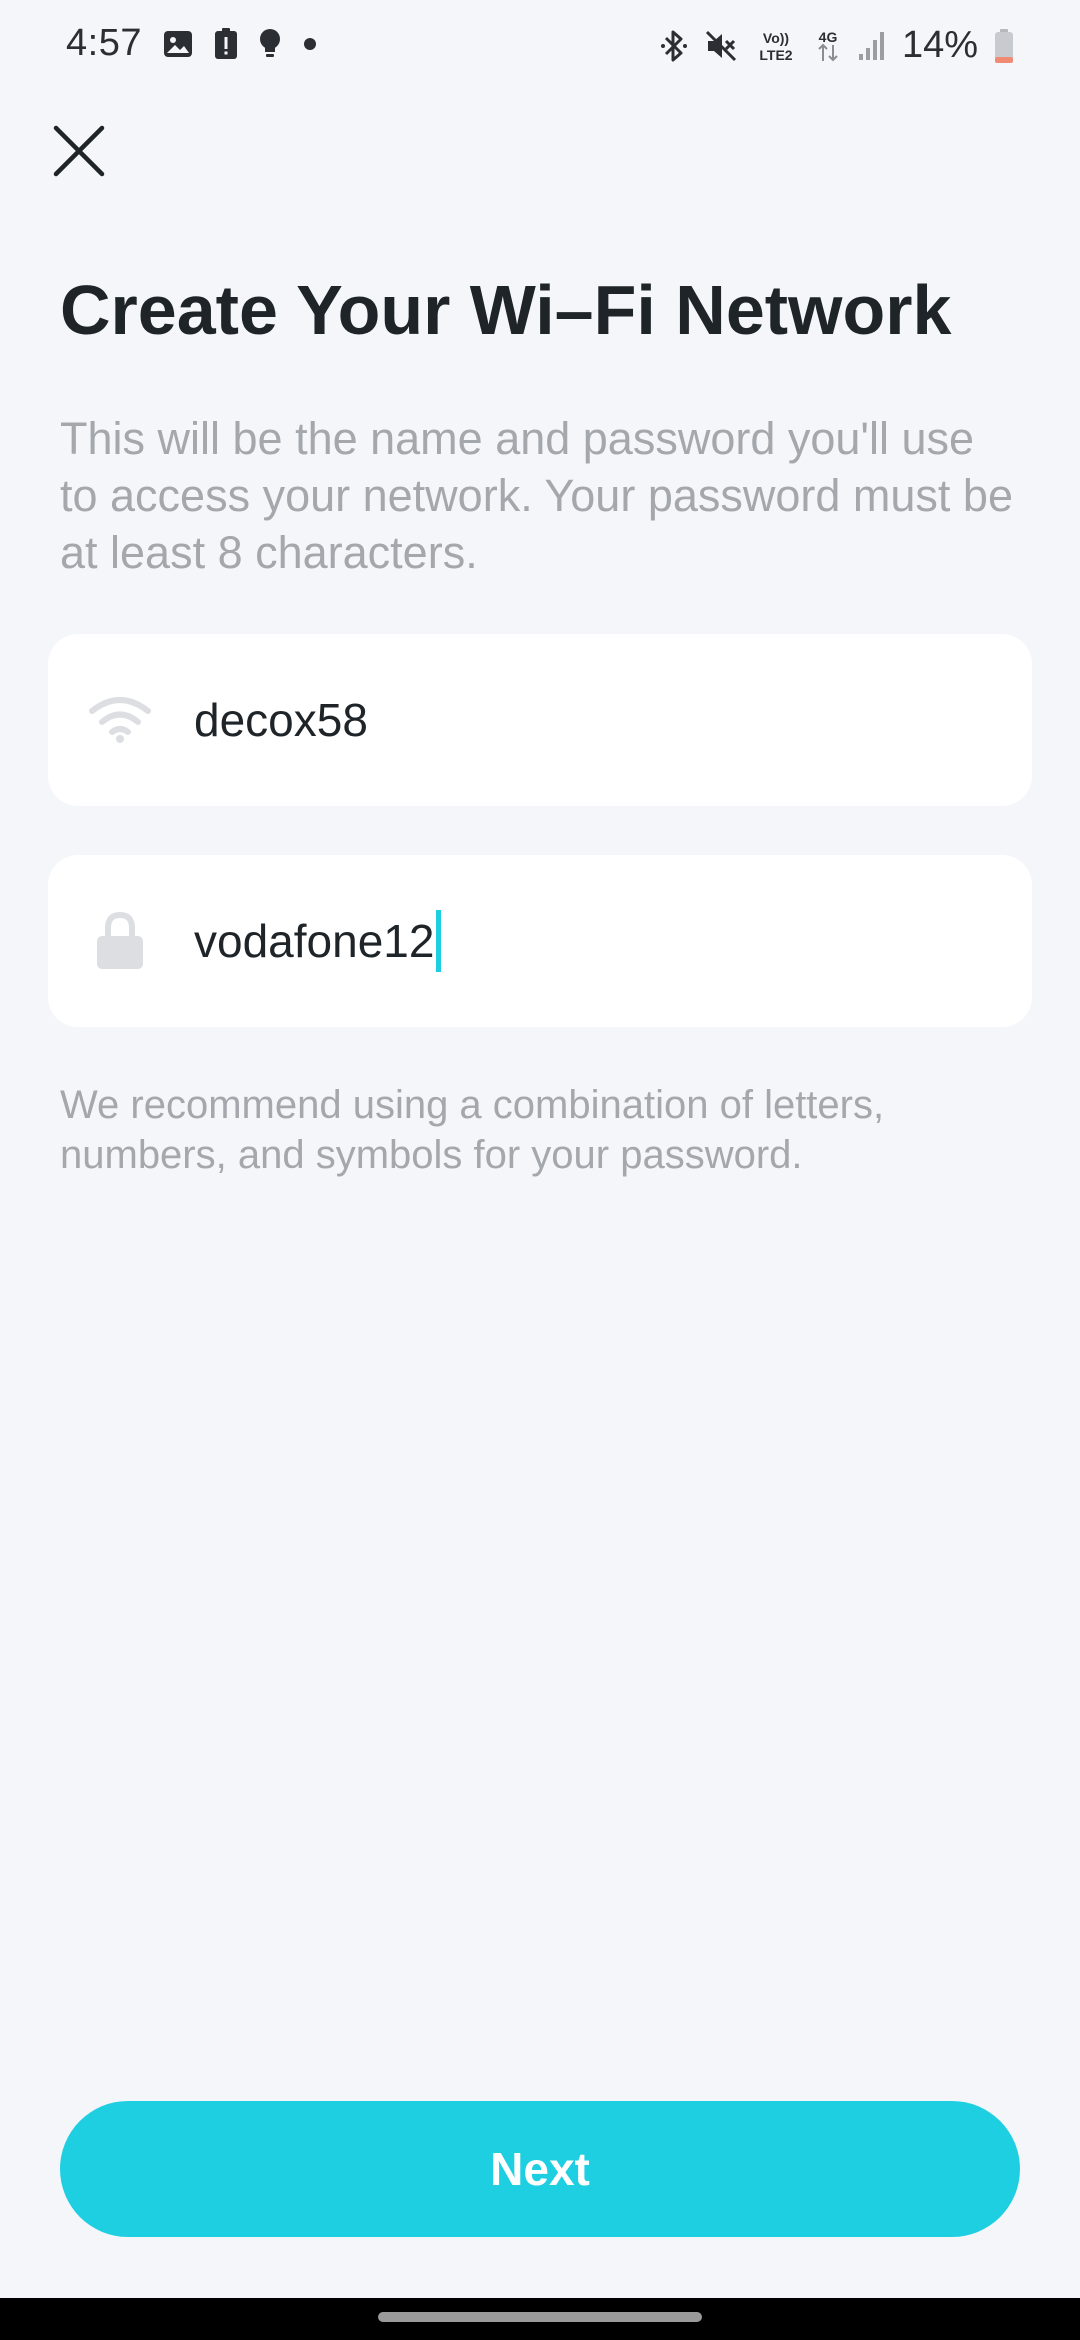 The image size is (1080, 2340). I want to click on alert-icon, so click(226, 43).